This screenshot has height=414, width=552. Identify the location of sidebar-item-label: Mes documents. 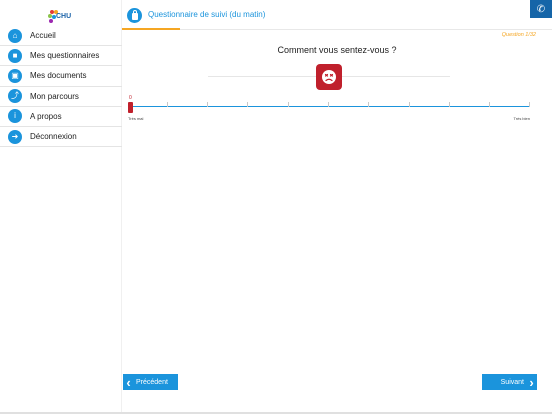
(58, 76).